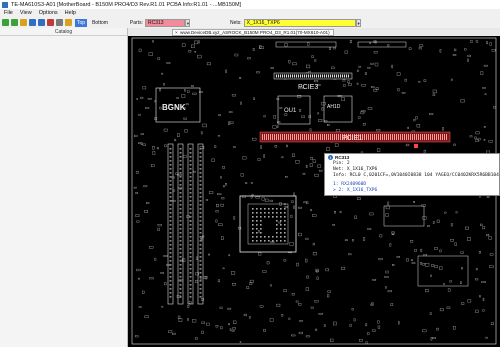 Image resolution: width=500 pixels, height=347 pixels. Describe the element at coordinates (187, 22) in the screenshot. I see `parts-dropdown-icon: ▼` at that location.